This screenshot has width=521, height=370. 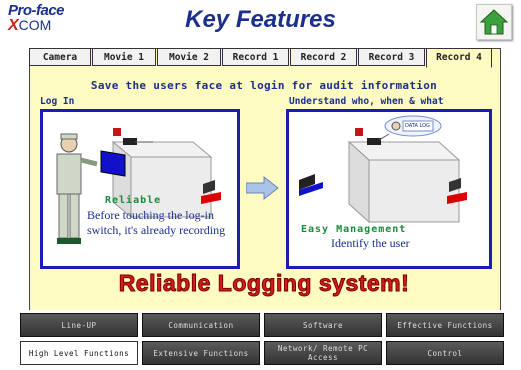 I want to click on tab-record-4: Record 4, so click(x=459, y=58).